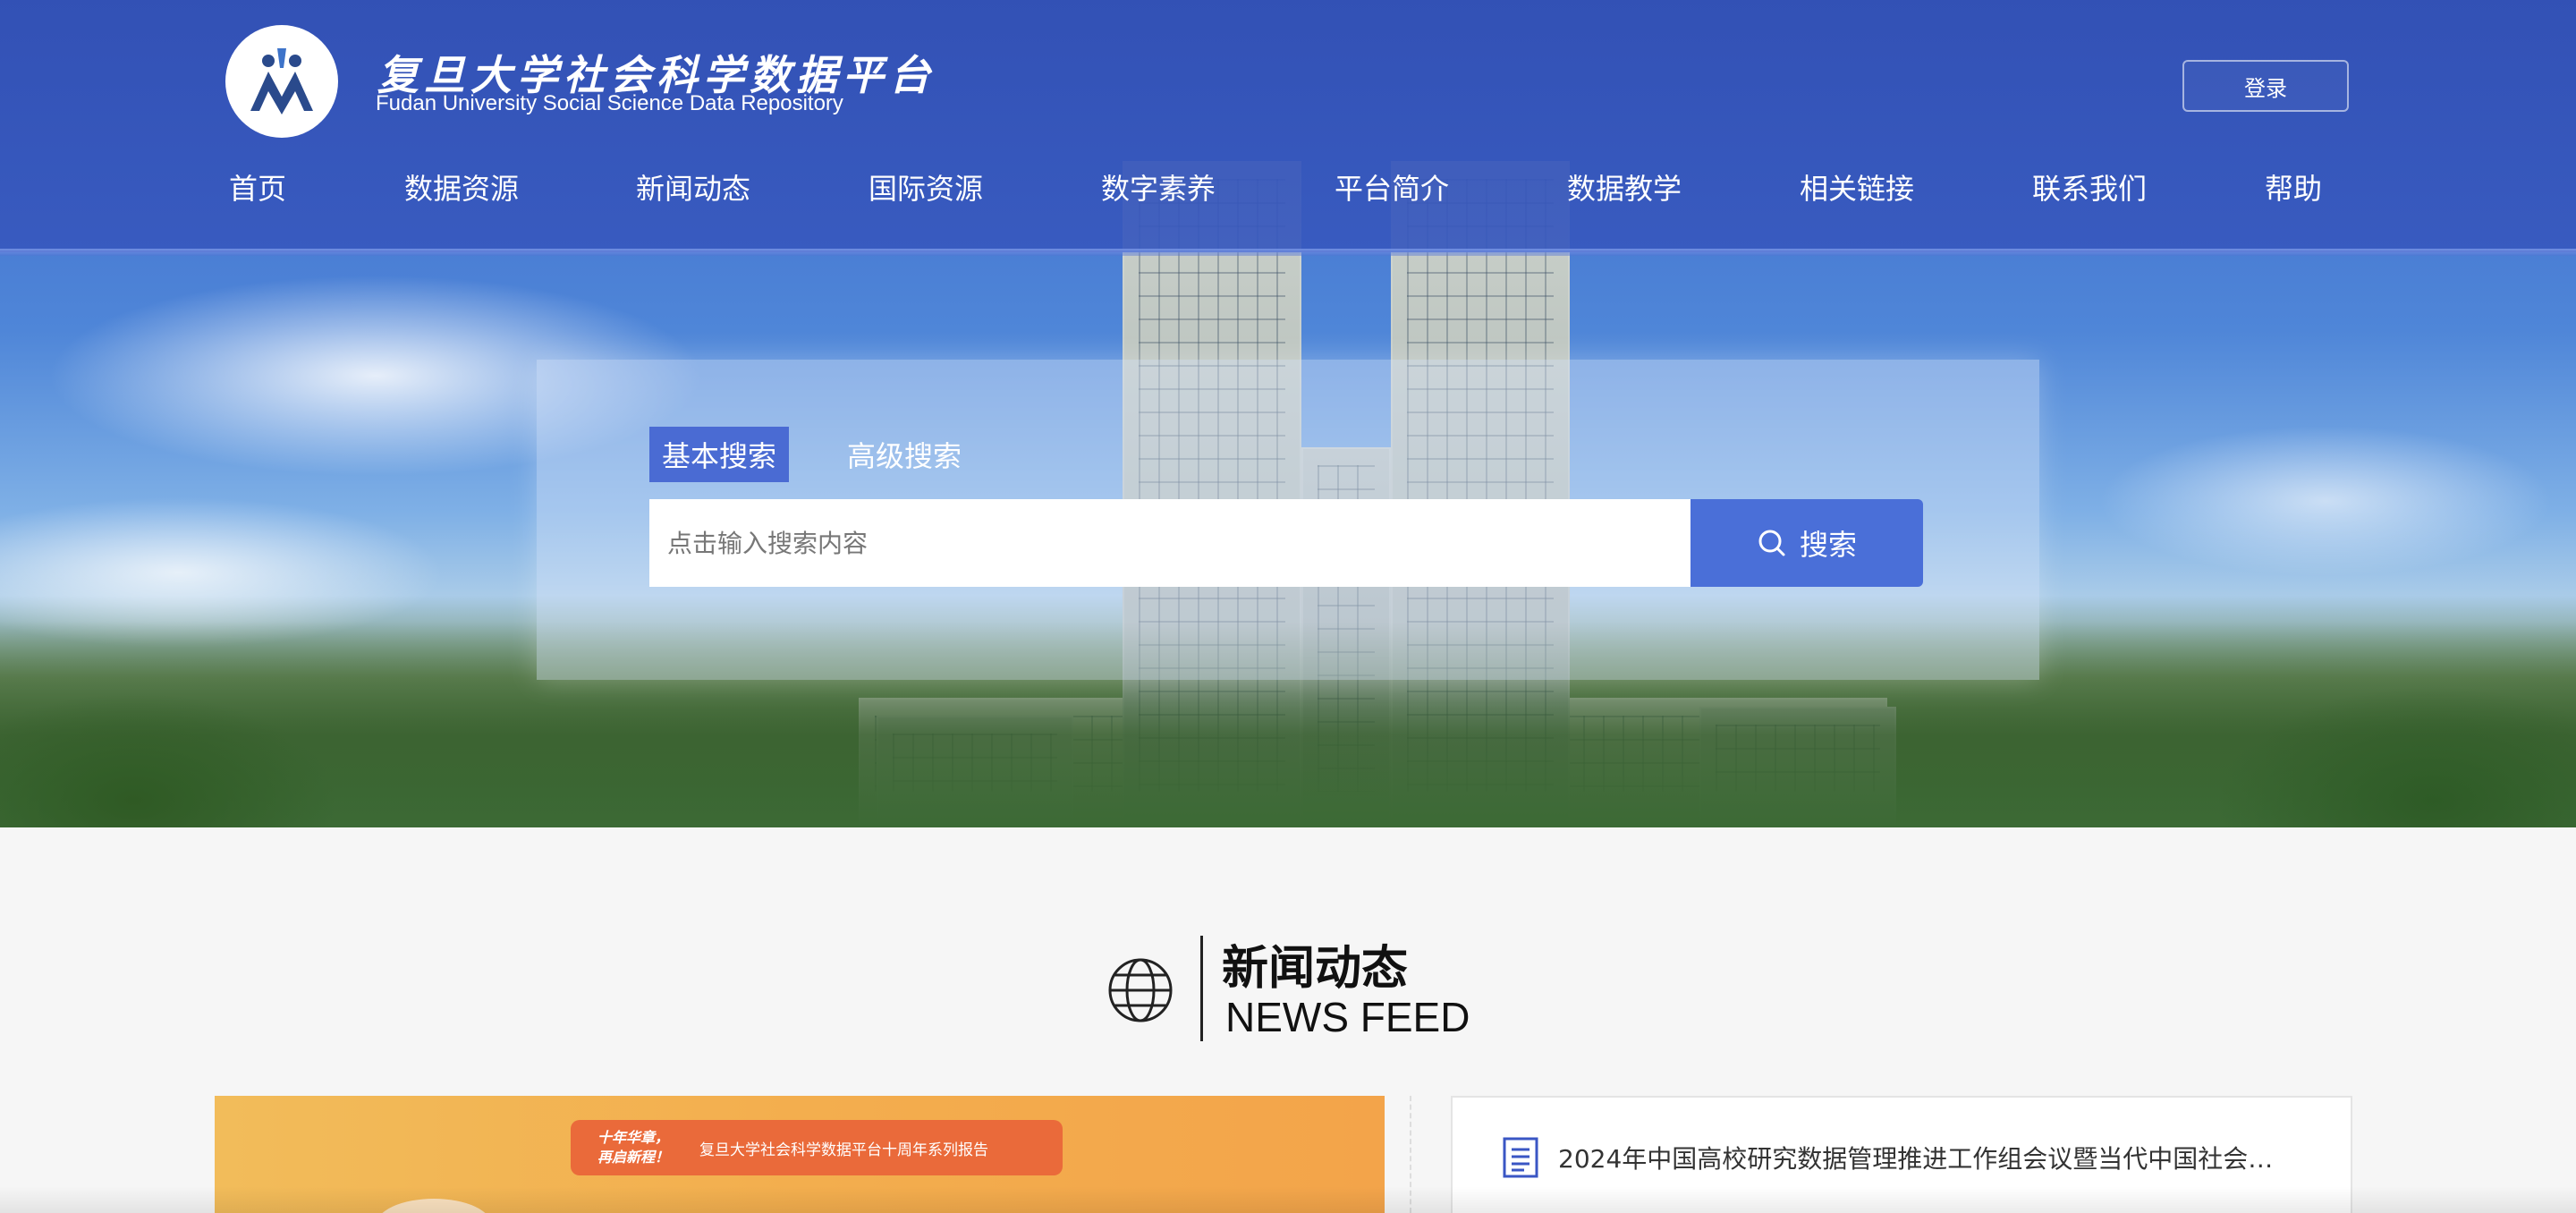  I want to click on banner-slogan: 十年华章， 再启新程！, so click(633, 1147).